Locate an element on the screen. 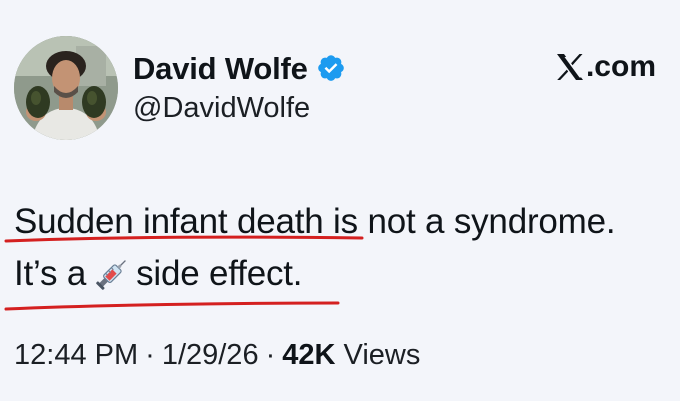 This screenshot has height=401, width=680. tweet-line-2-start: It’s a is located at coordinates (50, 273).